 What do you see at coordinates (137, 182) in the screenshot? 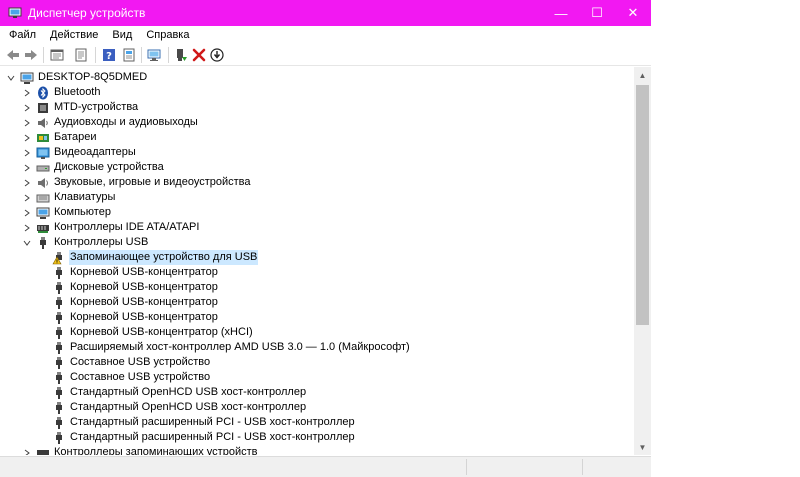
I see `tree-category-sound-devices: Звуковые, игровые и видеоустройства` at bounding box center [137, 182].